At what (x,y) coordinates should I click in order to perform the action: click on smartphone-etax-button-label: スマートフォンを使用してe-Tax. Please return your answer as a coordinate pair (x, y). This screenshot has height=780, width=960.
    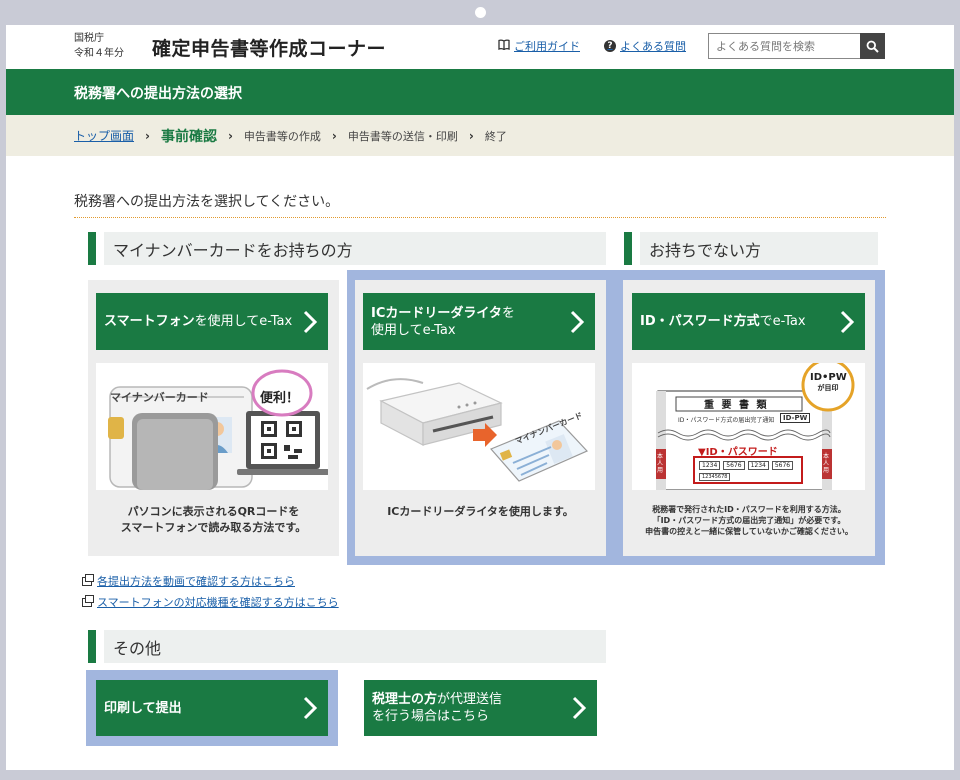
    Looking at the image, I should click on (198, 321).